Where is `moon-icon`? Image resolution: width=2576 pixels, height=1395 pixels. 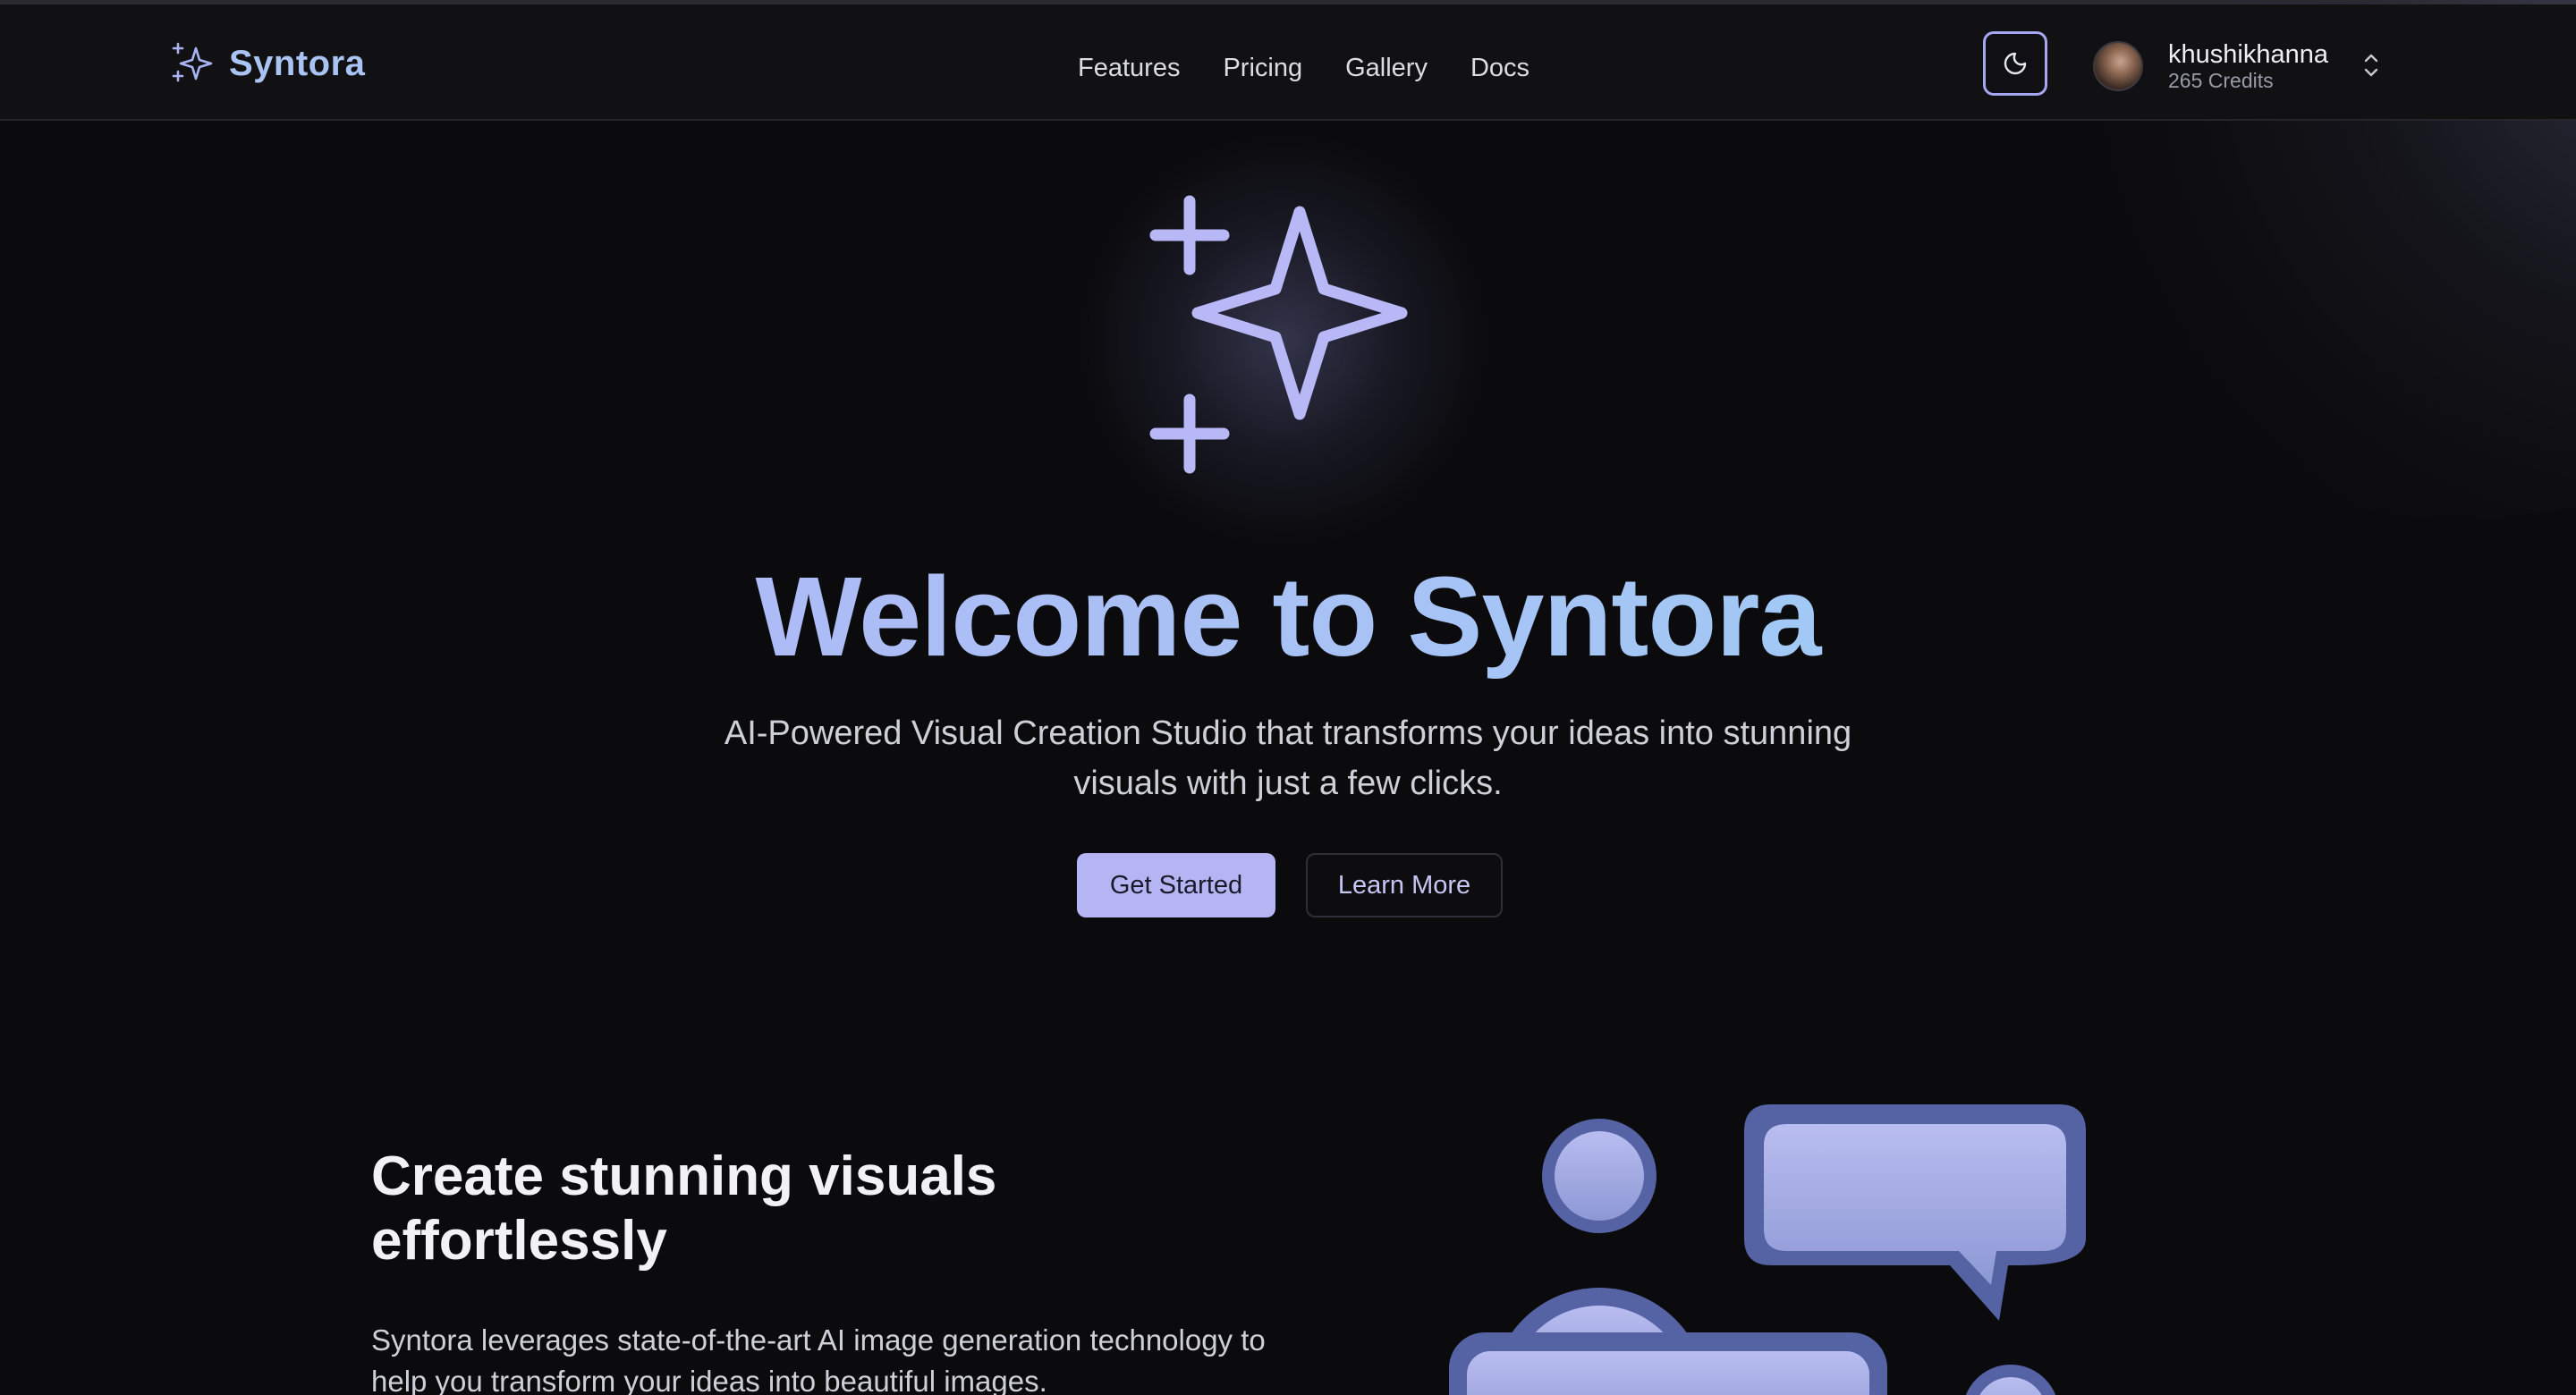 moon-icon is located at coordinates (2015, 63).